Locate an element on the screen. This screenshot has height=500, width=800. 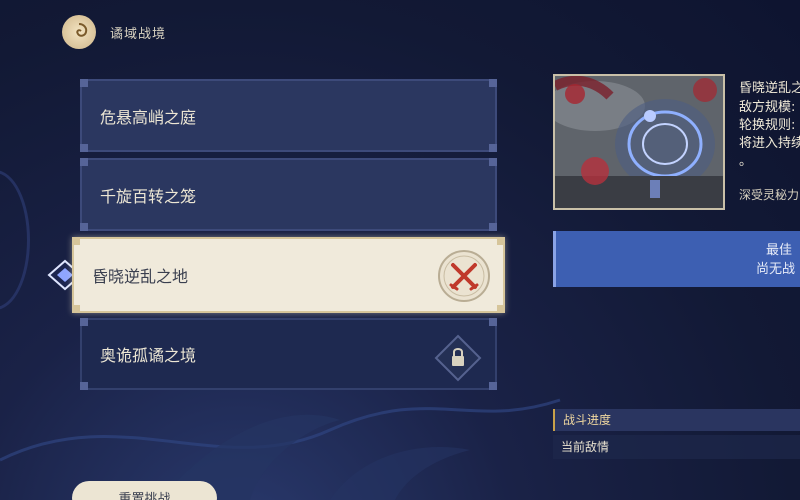
lock-icon is located at coordinates (458, 358).